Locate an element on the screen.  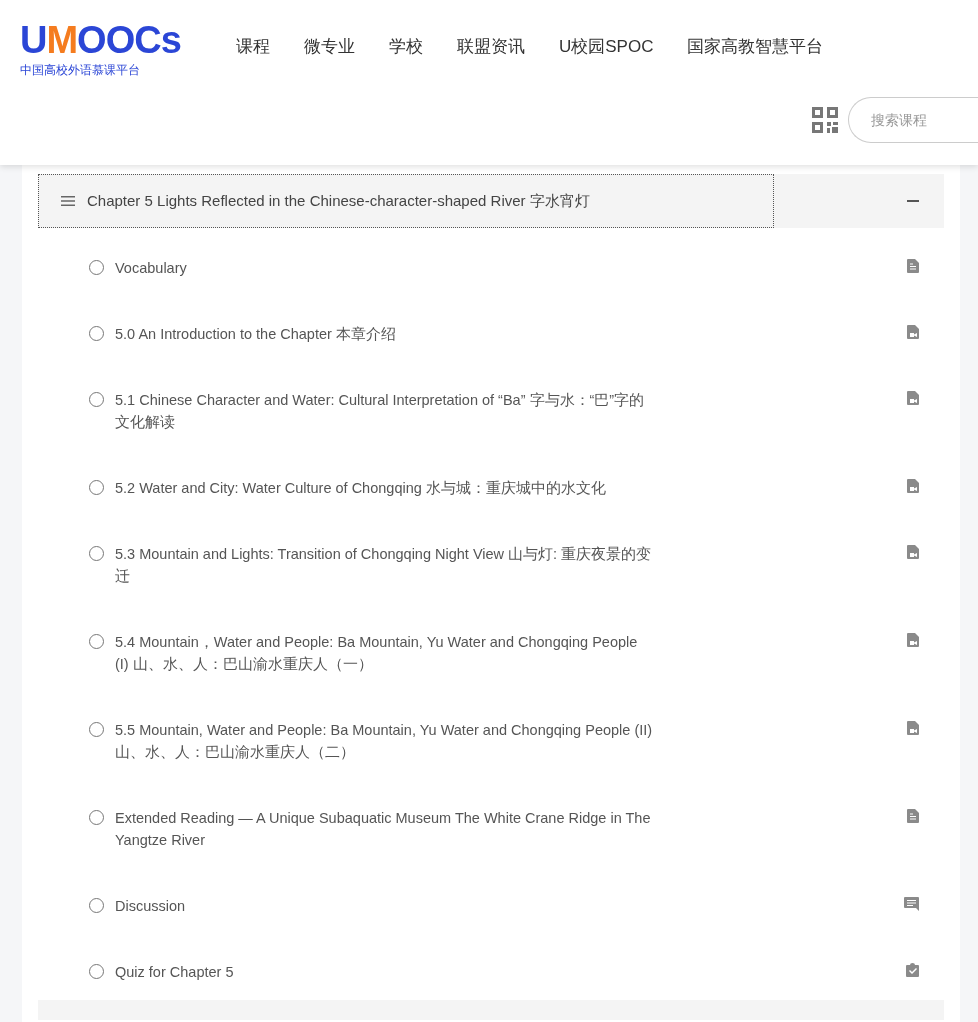
lesson-item: Extended Reading — A Unique Subaquatic Museum The White Crane Ridge in The Yangtze River is located at coordinates (491, 822).